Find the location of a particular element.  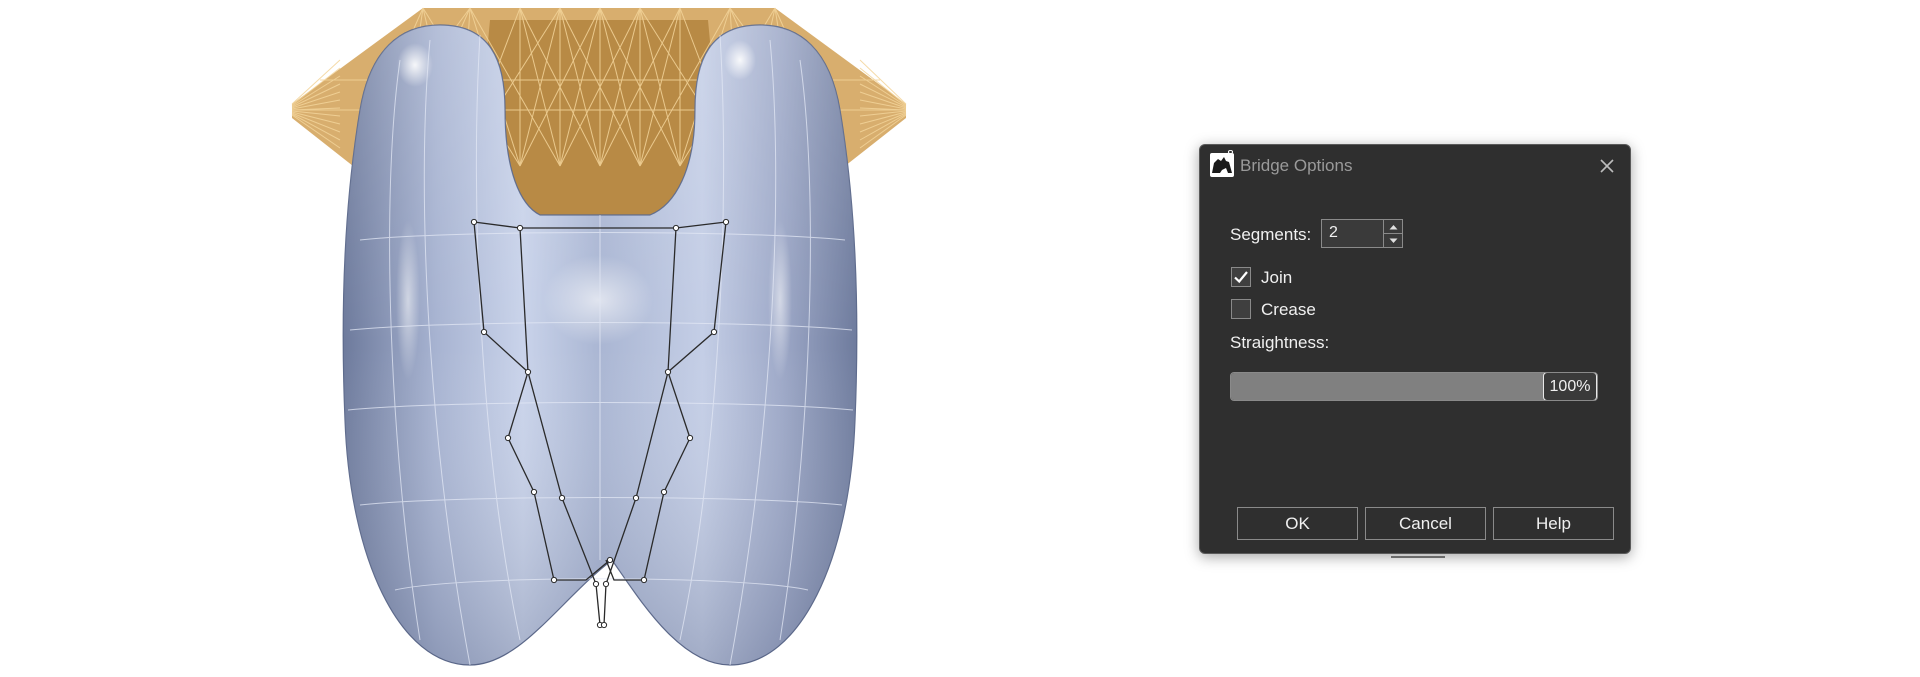

spin-up-arrow-icon is located at coordinates (1393, 226).